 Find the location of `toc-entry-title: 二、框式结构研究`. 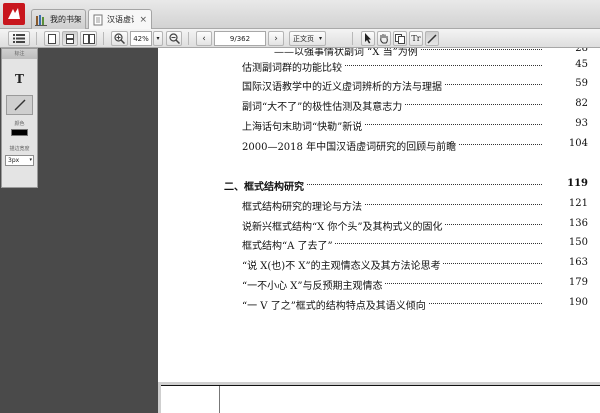

toc-entry-title: 二、框式结构研究 is located at coordinates (265, 185).